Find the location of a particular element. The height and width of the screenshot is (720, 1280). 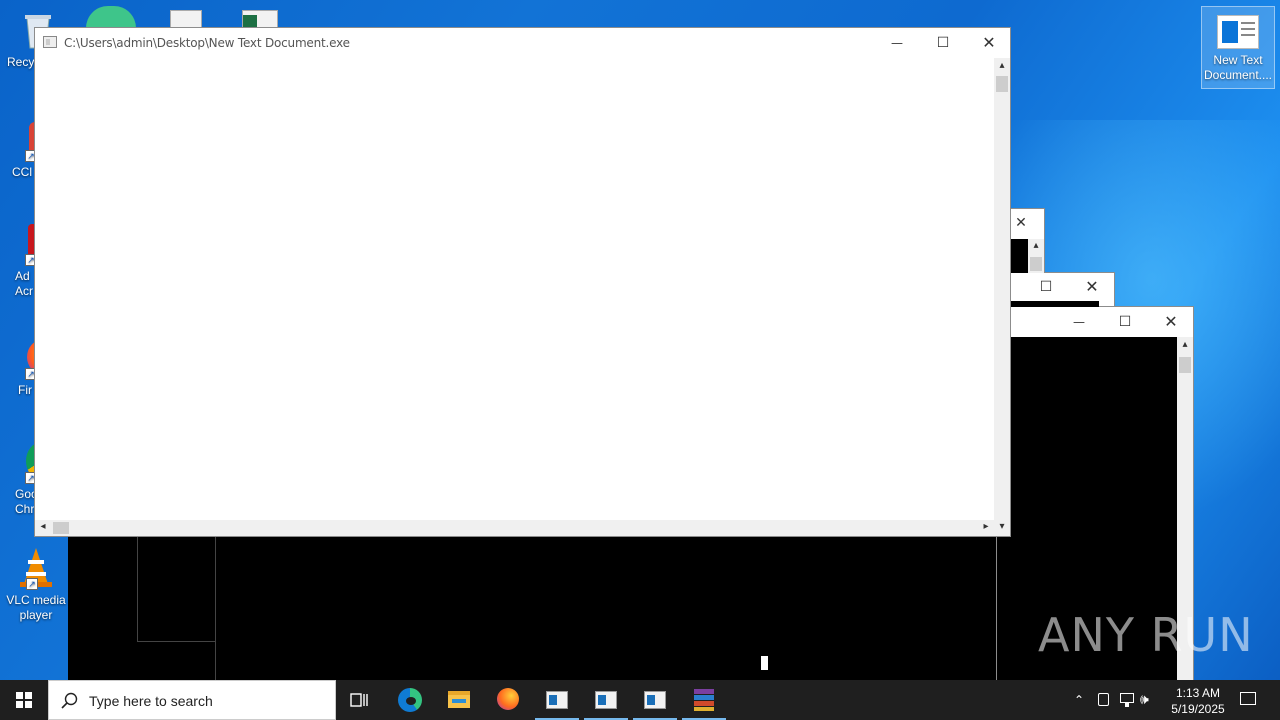

start-button is located at coordinates (24, 700).